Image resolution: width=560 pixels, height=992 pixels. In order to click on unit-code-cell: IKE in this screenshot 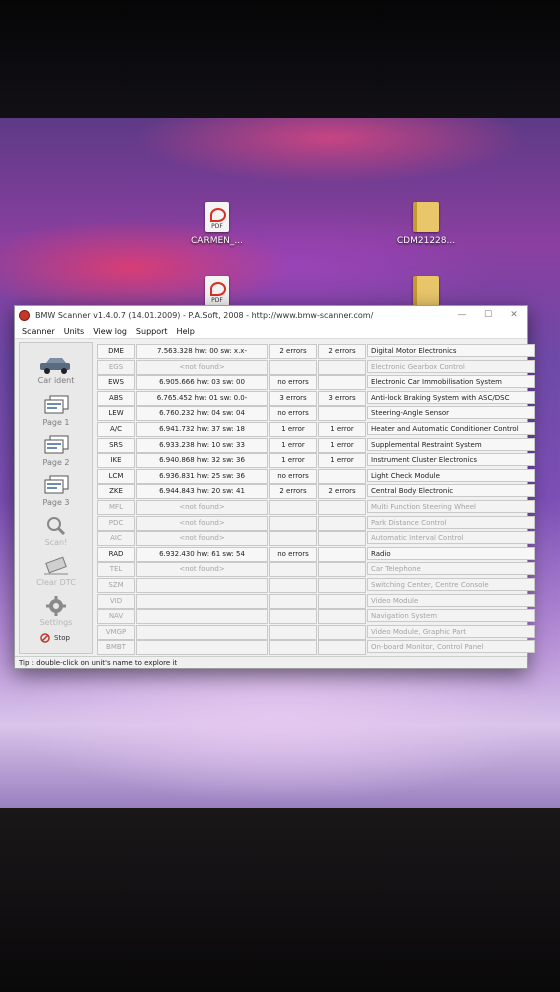, I will do `click(116, 461)`.